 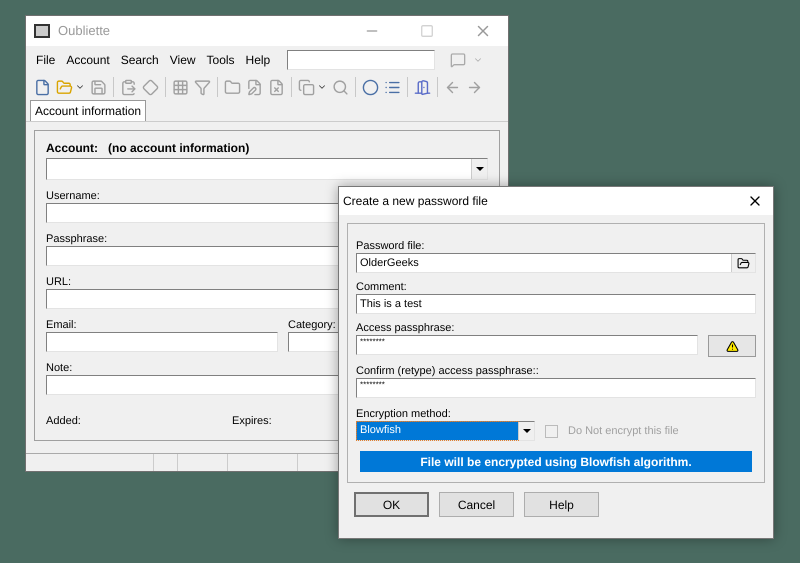 What do you see at coordinates (179, 148) in the screenshot?
I see `account-value: (no account information)` at bounding box center [179, 148].